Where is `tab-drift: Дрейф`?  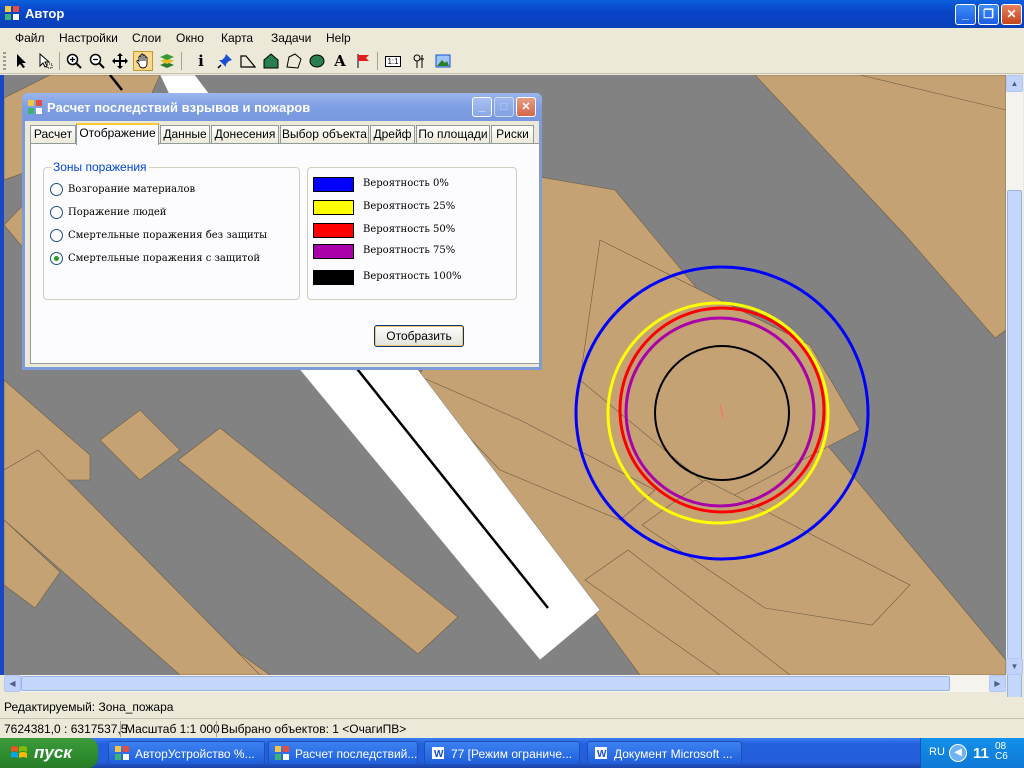 tab-drift: Дрейф is located at coordinates (392, 134).